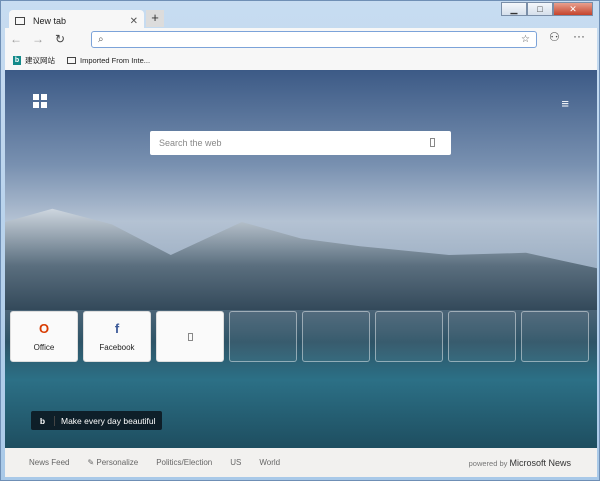 The width and height of the screenshot is (600, 481). I want to click on folder-icon, so click(71, 60).